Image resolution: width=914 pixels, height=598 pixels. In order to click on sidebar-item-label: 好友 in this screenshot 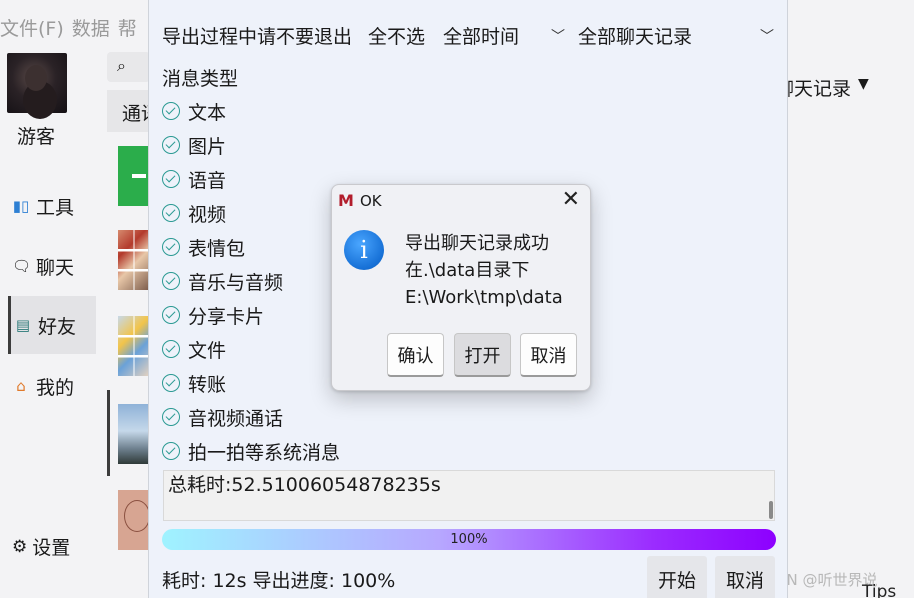, I will do `click(57, 326)`.